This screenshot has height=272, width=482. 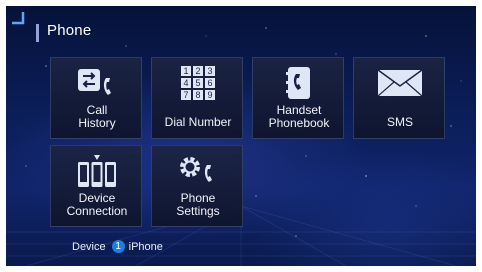 I want to click on sms-label: SMS, so click(x=399, y=122).